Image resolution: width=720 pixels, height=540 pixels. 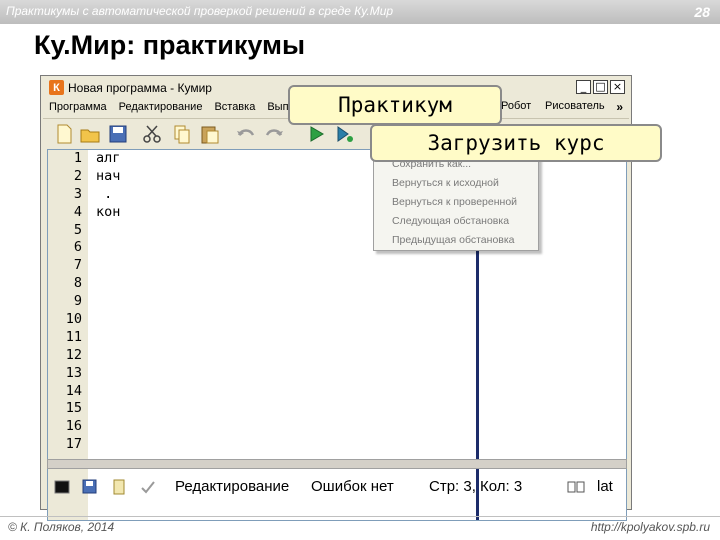 I want to click on code-line: кон, so click(x=108, y=213).